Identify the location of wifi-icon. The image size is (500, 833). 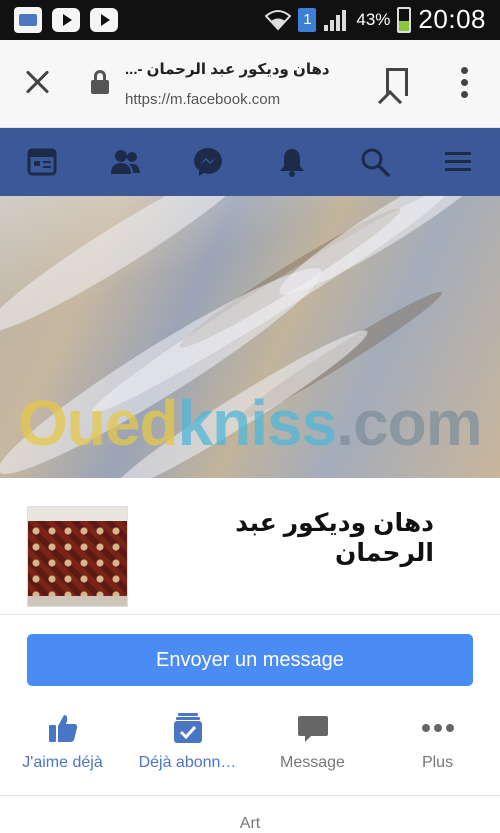
(278, 19).